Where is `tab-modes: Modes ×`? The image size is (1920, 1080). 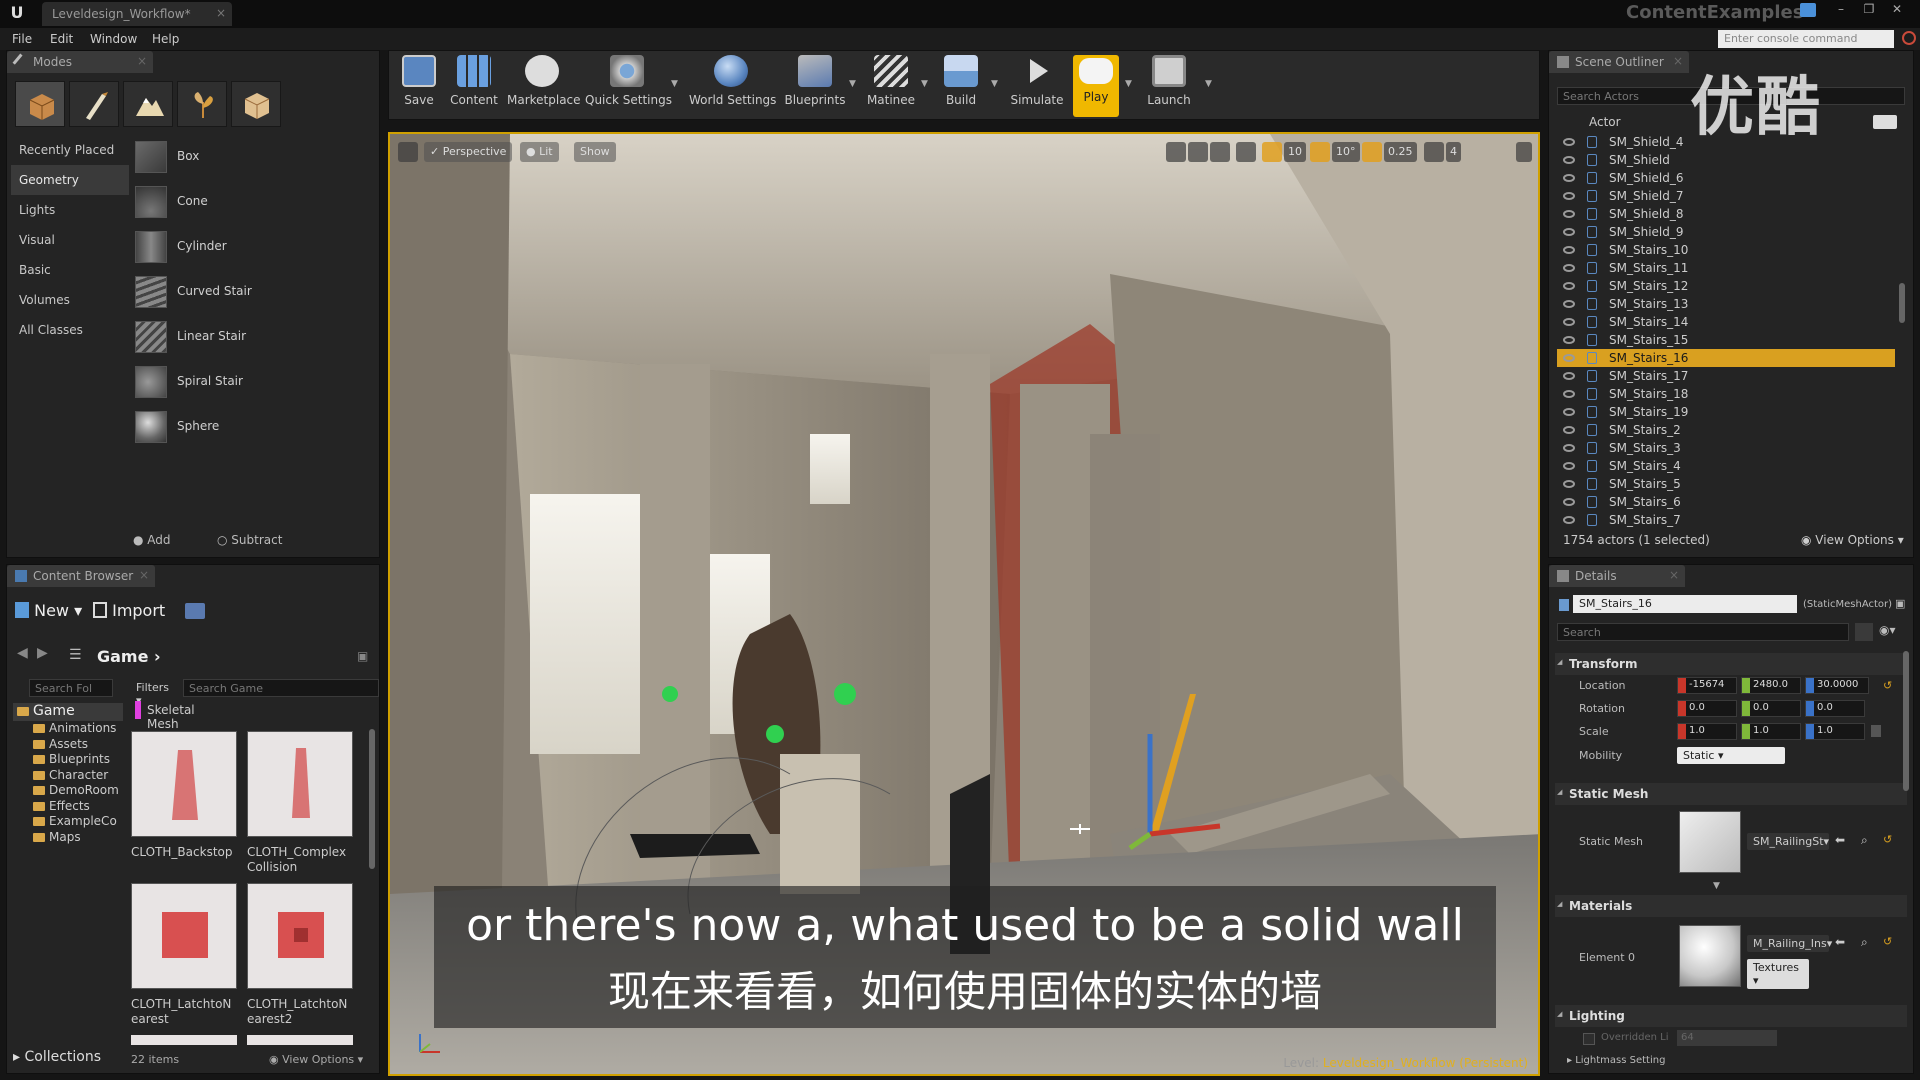 tab-modes: Modes × is located at coordinates (80, 62).